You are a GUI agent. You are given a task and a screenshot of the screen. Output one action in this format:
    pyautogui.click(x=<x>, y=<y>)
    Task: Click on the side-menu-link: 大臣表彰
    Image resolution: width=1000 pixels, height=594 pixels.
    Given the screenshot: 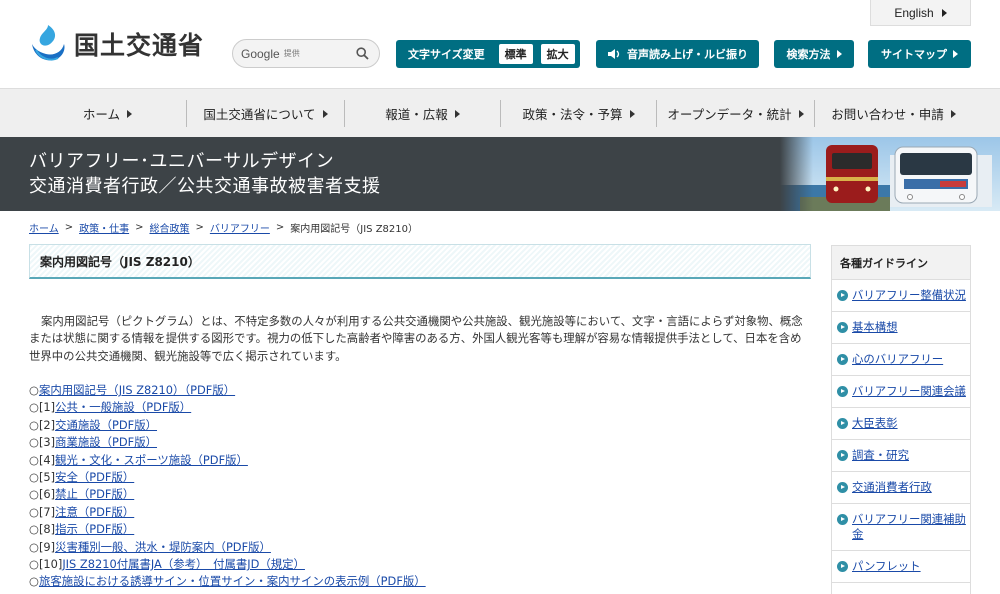 What is the action you would take?
    pyautogui.click(x=875, y=423)
    